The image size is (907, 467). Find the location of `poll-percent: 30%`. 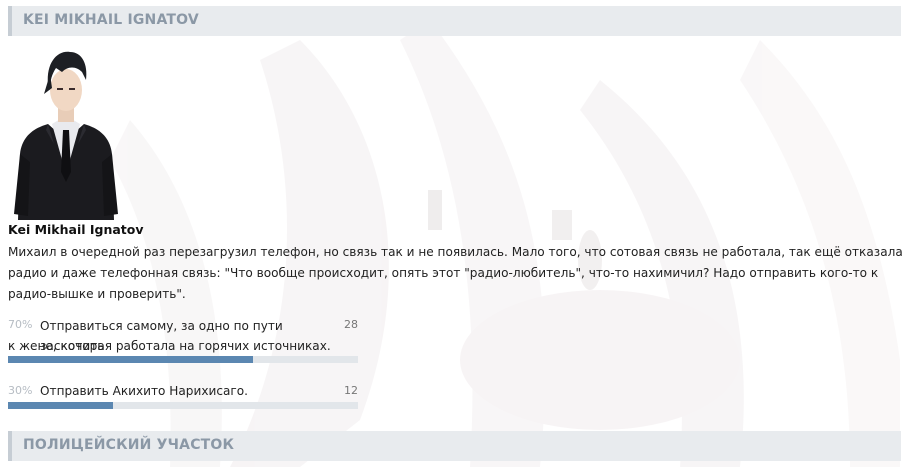

poll-percent: 30% is located at coordinates (20, 390).